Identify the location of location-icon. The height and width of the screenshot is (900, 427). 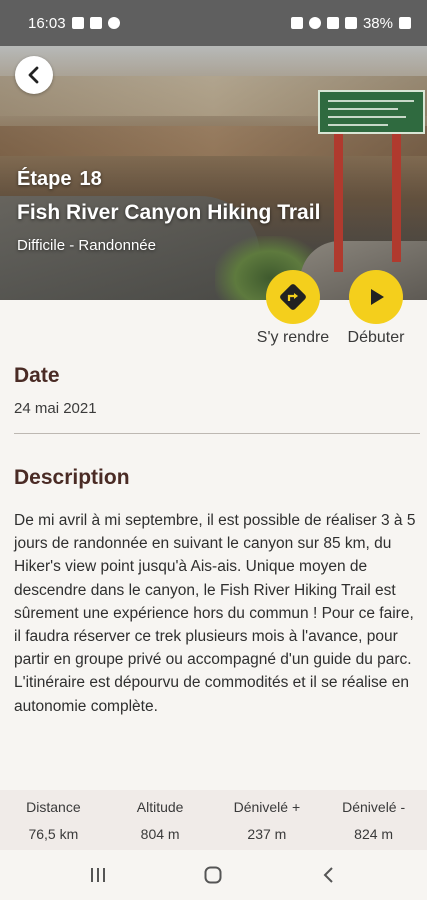
(314, 23).